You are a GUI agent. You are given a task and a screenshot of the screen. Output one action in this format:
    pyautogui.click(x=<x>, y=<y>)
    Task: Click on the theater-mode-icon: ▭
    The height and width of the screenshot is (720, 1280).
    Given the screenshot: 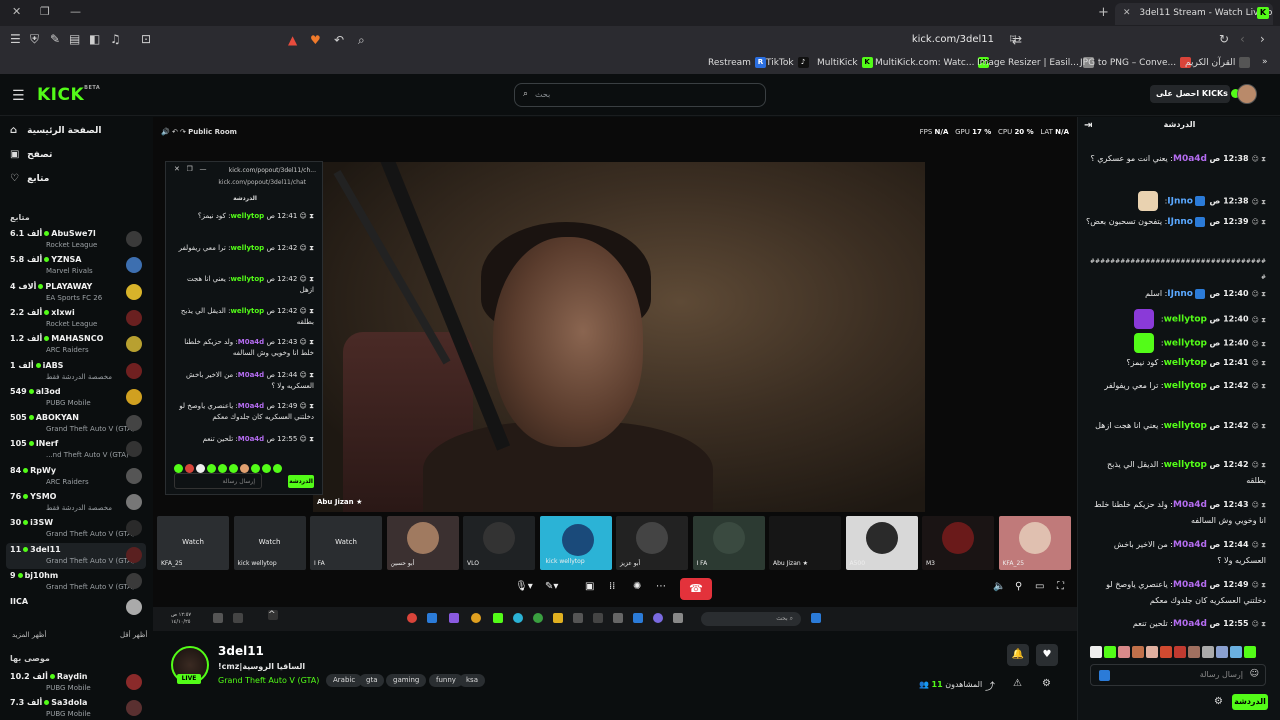 What is the action you would take?
    pyautogui.click(x=1039, y=586)
    